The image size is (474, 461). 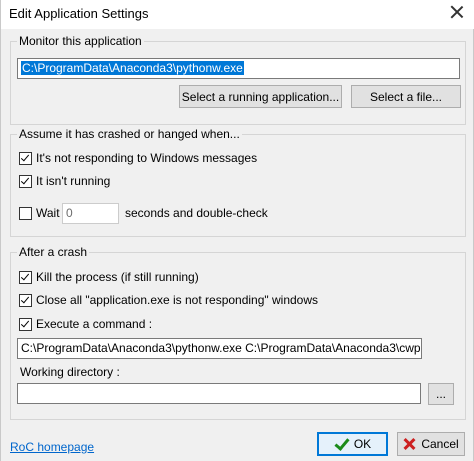 What do you see at coordinates (94, 324) in the screenshot?
I see `execute-command-label: Execute a command :` at bounding box center [94, 324].